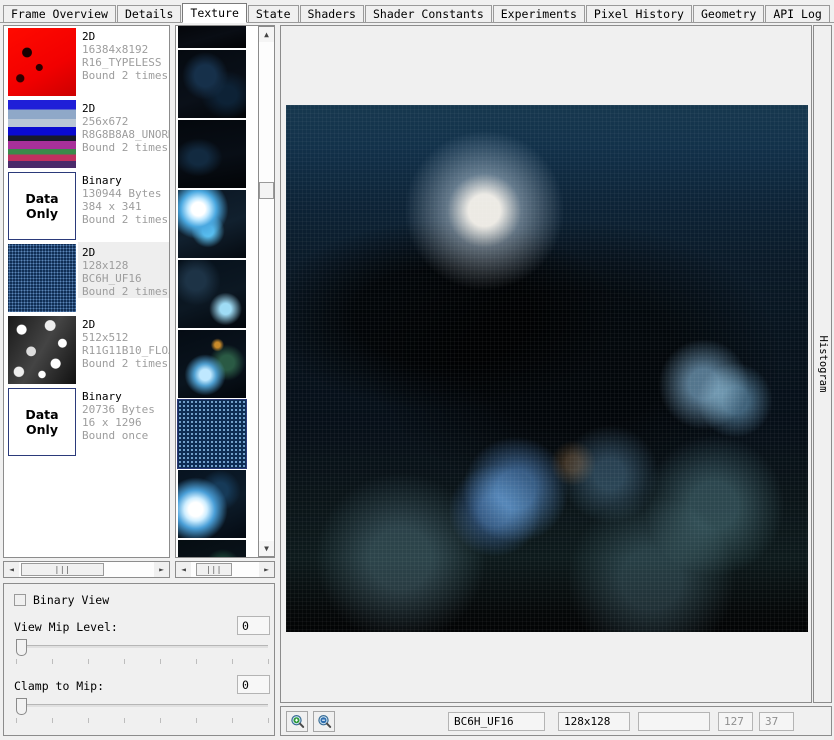 Image resolution: width=834 pixels, height=740 pixels. What do you see at coordinates (183, 569) in the screenshot?
I see `thumb-scroll-left-button: ◄` at bounding box center [183, 569].